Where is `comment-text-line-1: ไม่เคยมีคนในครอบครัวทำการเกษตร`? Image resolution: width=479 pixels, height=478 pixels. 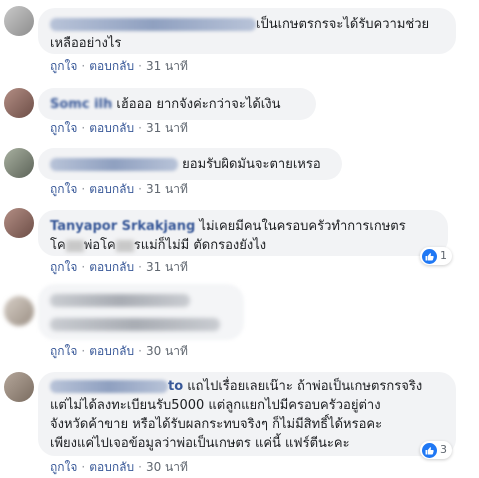
comment-text-line-1: ไม่เคยมีคนในครอบครัวทำการเกษตร is located at coordinates (302, 226).